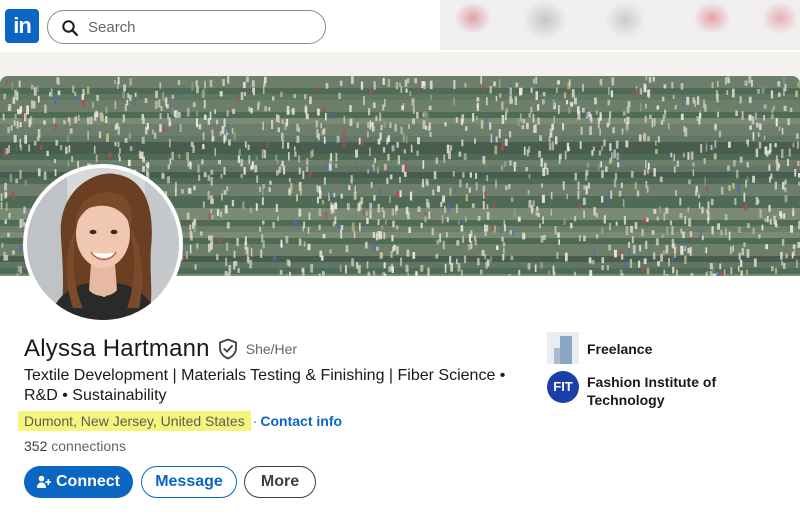 This screenshot has width=800, height=519. What do you see at coordinates (134, 421) in the screenshot?
I see `location-text: Dumont, New Jersey, United States` at bounding box center [134, 421].